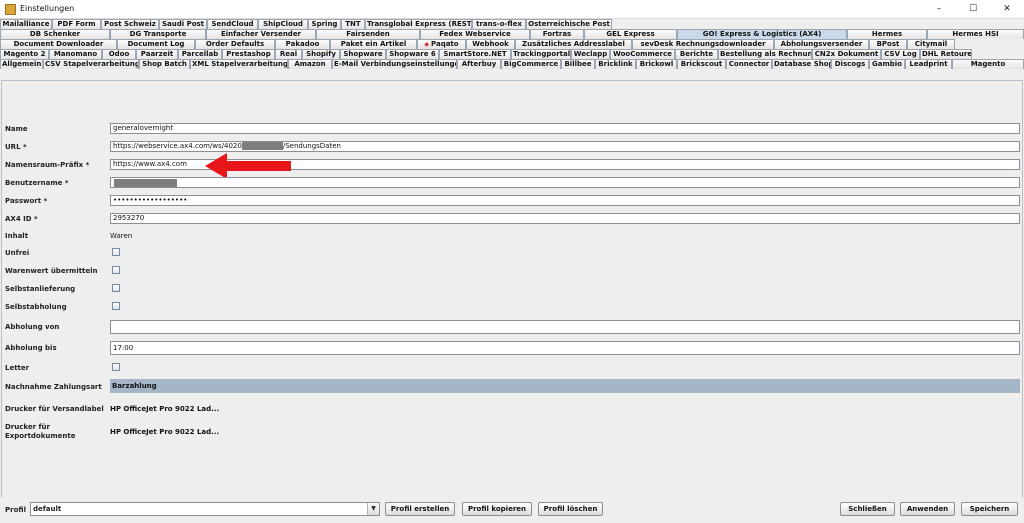 This screenshot has height=523, width=1024. I want to click on tab-shopify: Shopify, so click(321, 54).